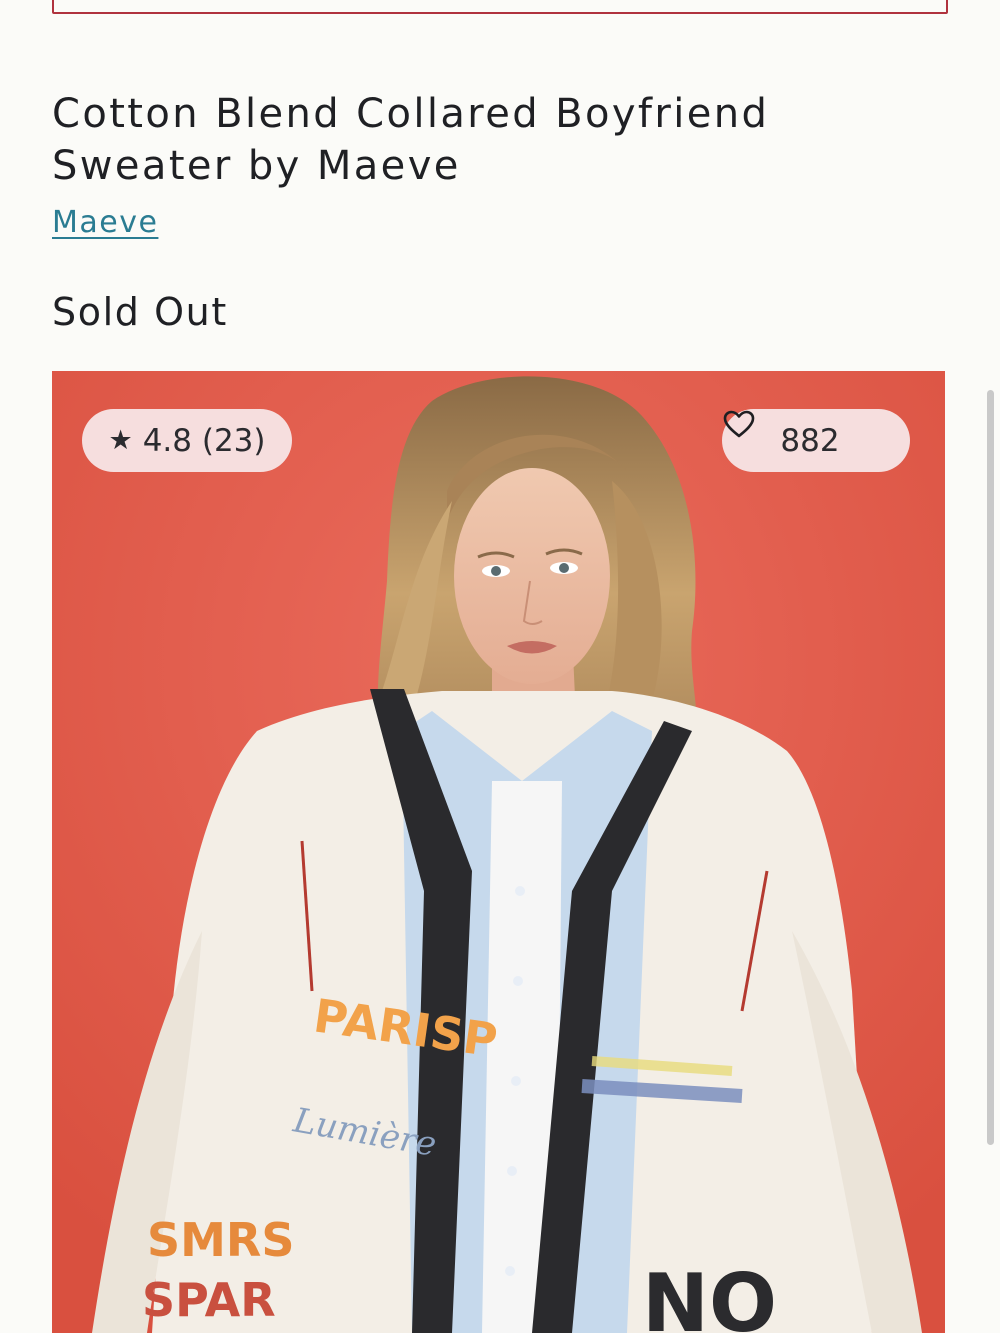 The height and width of the screenshot is (1333, 1000). I want to click on brand-link: Maeve, so click(105, 222).